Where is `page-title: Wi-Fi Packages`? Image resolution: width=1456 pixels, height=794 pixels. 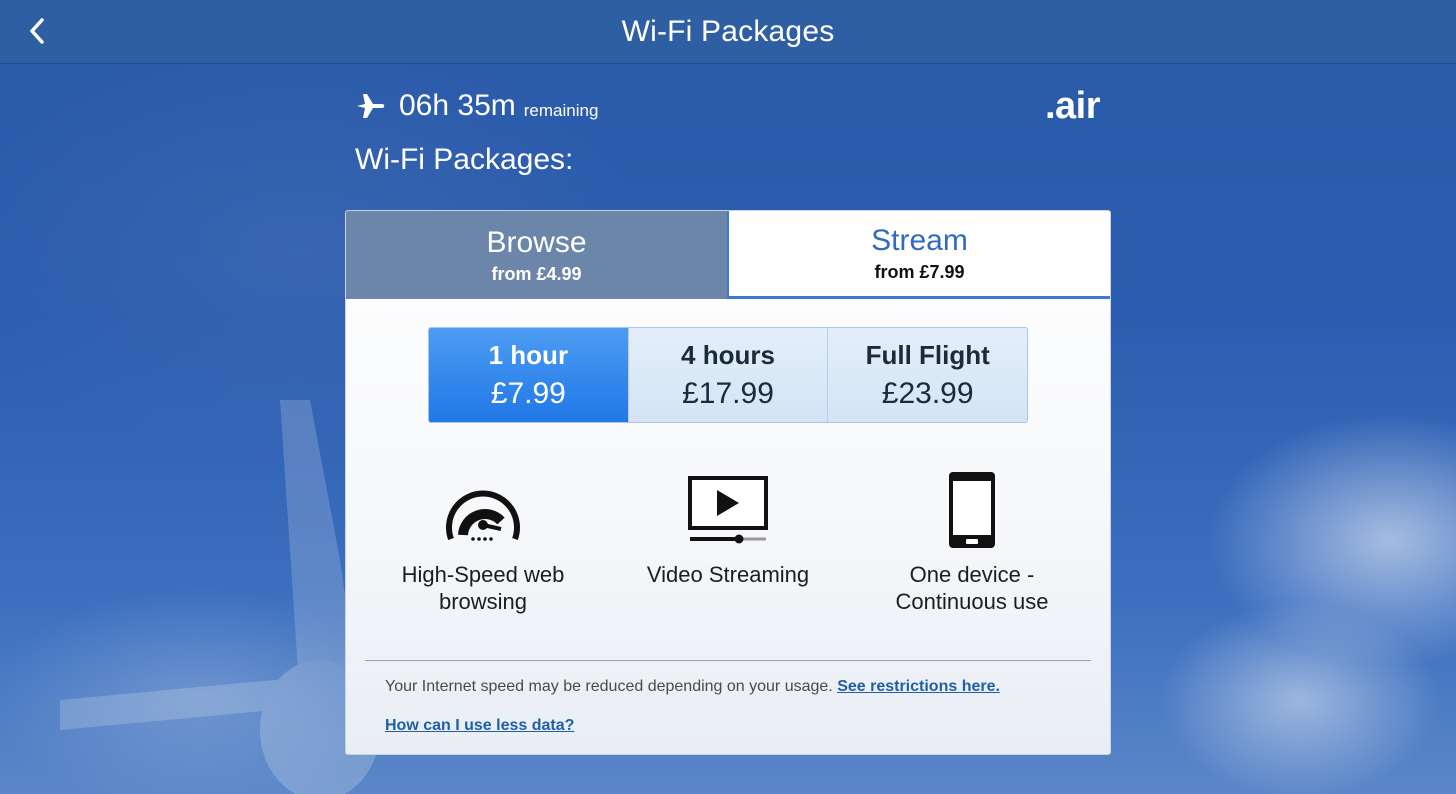 page-title: Wi-Fi Packages is located at coordinates (728, 31).